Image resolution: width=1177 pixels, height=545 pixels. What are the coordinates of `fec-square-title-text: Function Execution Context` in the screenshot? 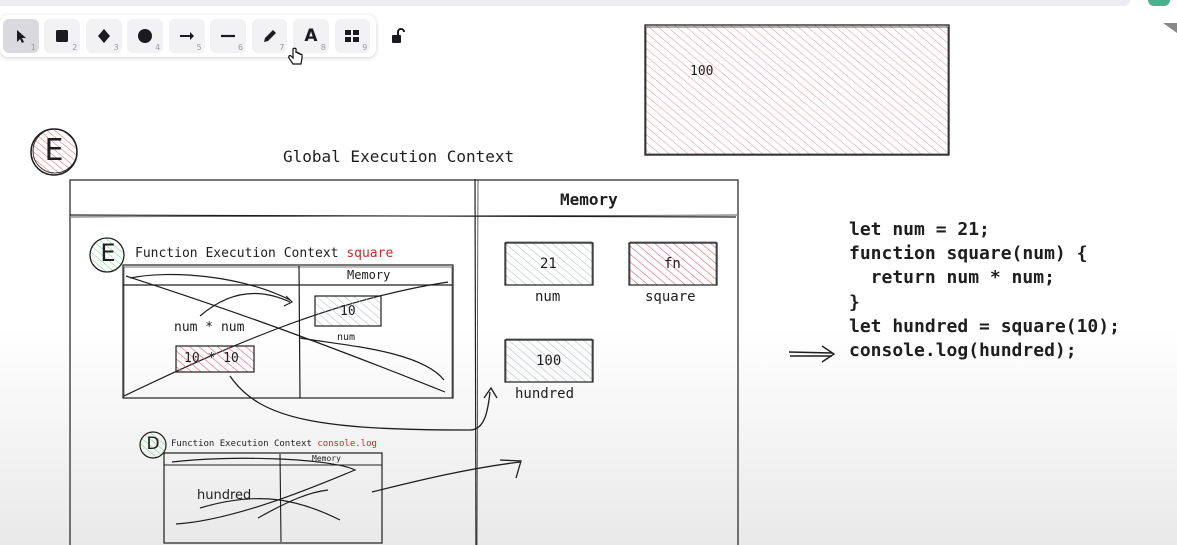 It's located at (237, 253).